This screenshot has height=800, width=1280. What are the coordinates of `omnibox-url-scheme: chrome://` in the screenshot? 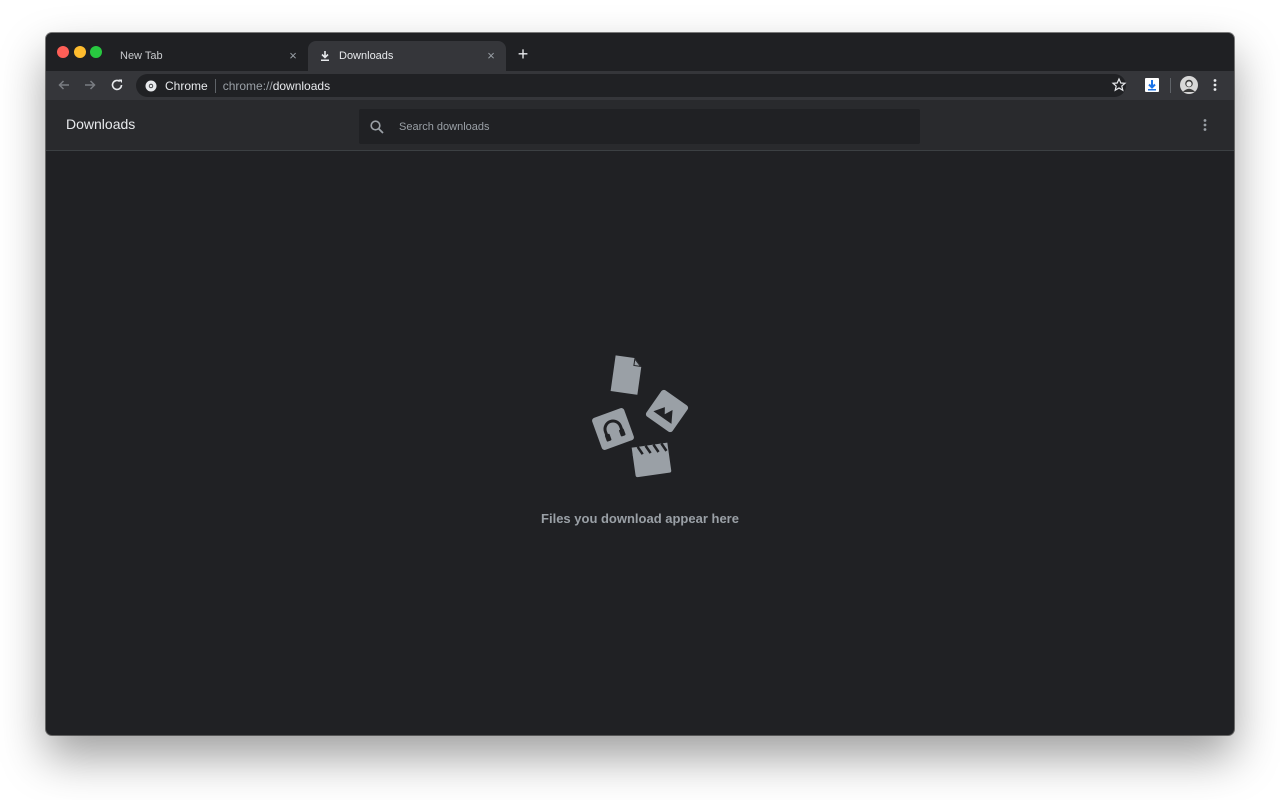 It's located at (247, 85).